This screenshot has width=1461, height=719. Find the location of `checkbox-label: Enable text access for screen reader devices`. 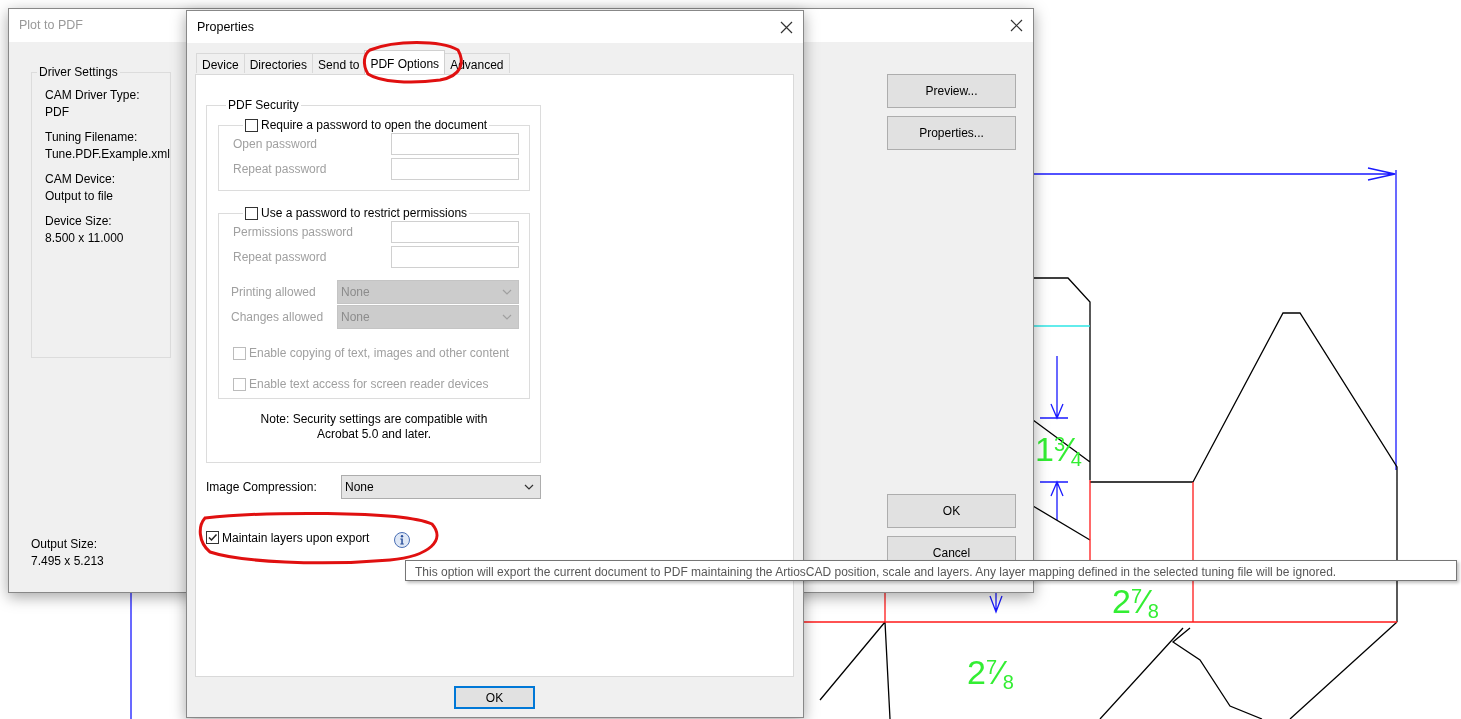

checkbox-label: Enable text access for screen reader devices is located at coordinates (369, 384).